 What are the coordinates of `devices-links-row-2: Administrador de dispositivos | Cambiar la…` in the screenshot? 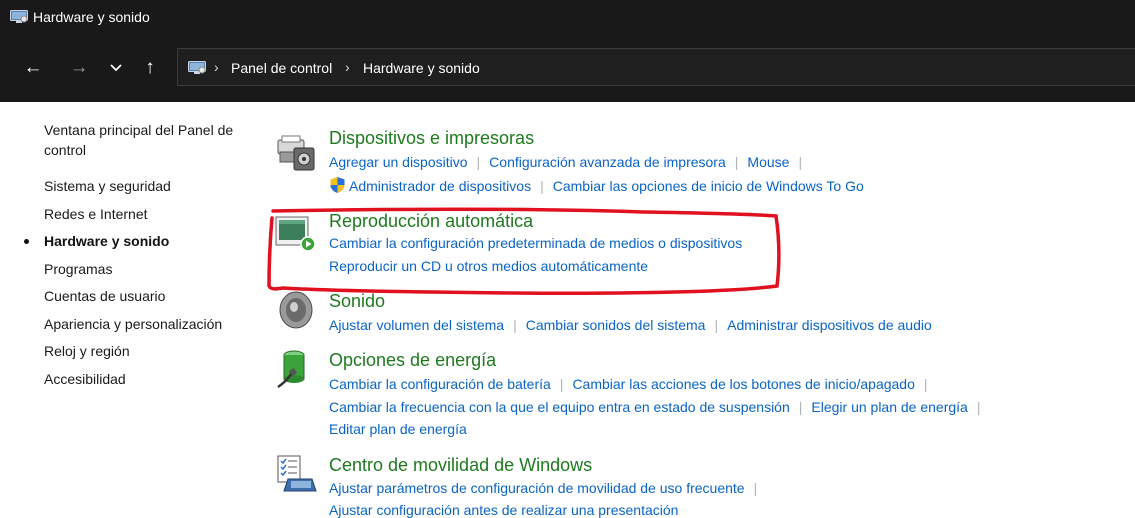 It's located at (596, 185).